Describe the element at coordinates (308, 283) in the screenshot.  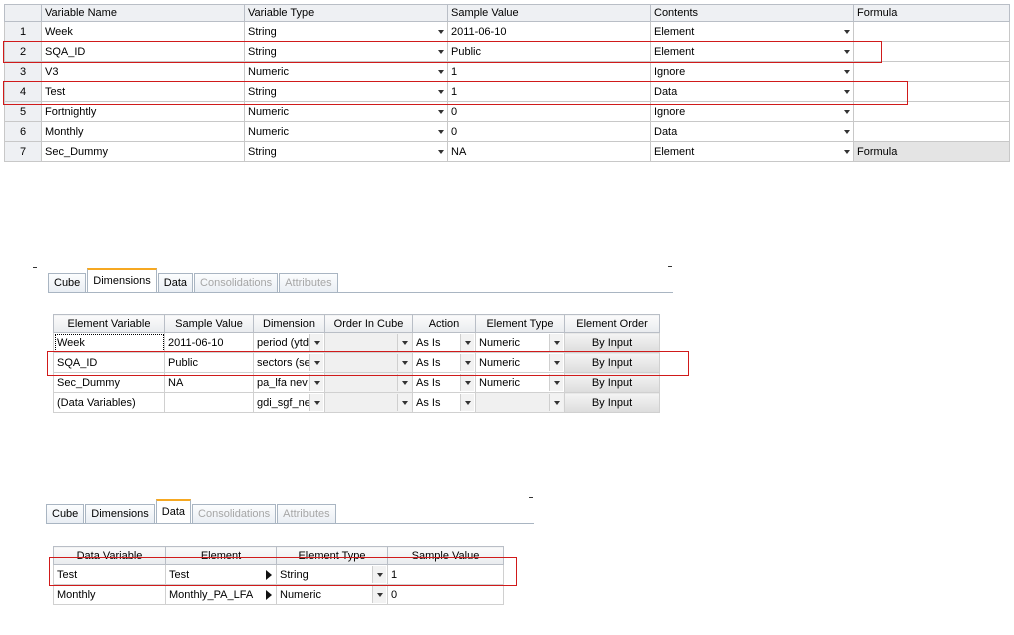
I see `tab-attributes: Attributes` at that location.